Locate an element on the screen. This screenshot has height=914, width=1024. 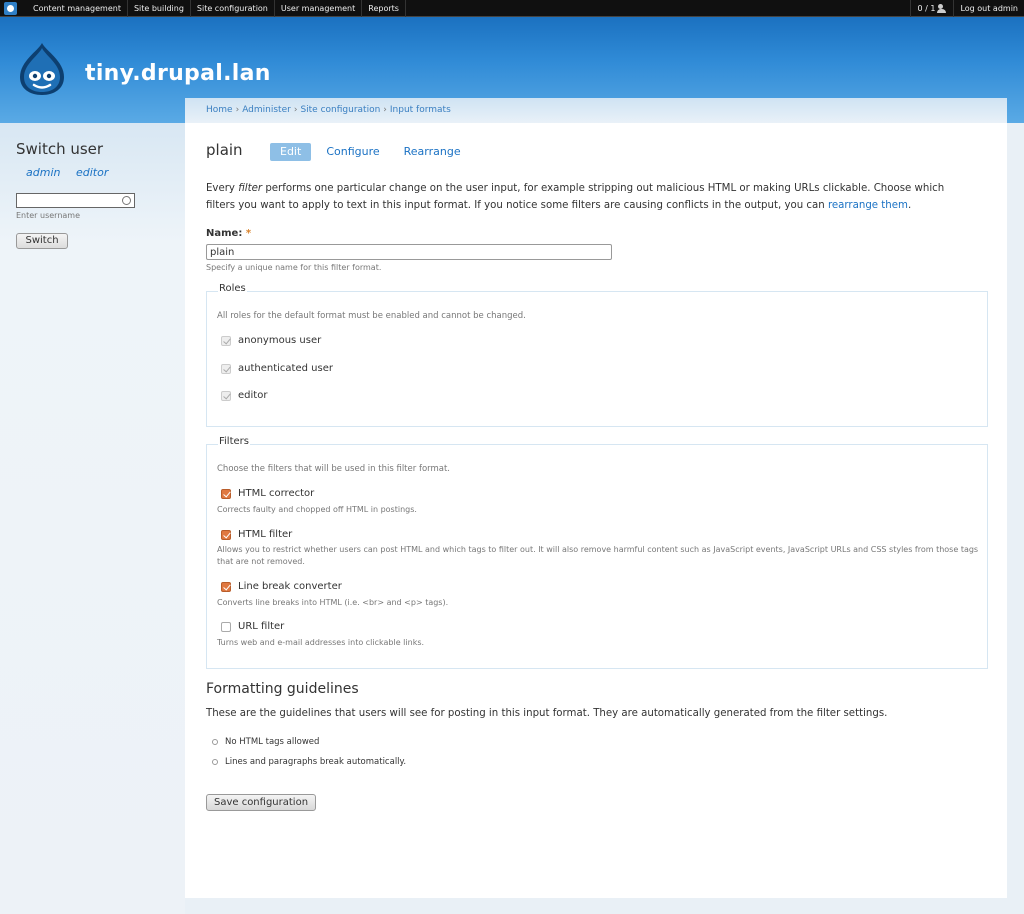
name-label-text: Name: is located at coordinates (224, 233).